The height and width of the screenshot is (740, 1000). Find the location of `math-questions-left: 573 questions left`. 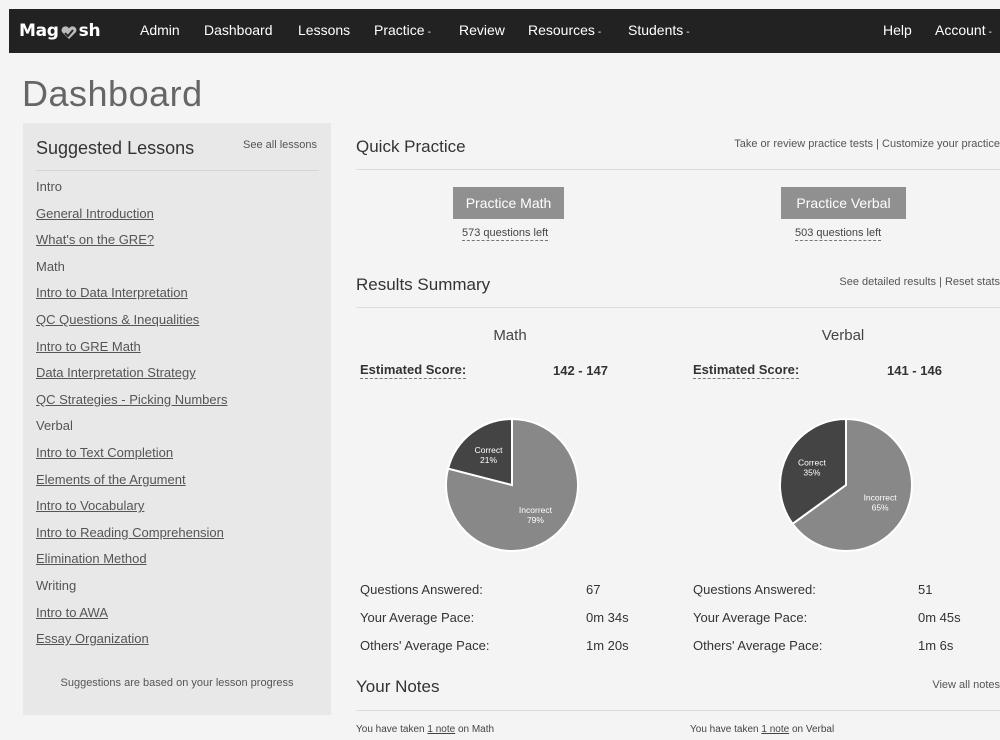

math-questions-left: 573 questions left is located at coordinates (505, 234).